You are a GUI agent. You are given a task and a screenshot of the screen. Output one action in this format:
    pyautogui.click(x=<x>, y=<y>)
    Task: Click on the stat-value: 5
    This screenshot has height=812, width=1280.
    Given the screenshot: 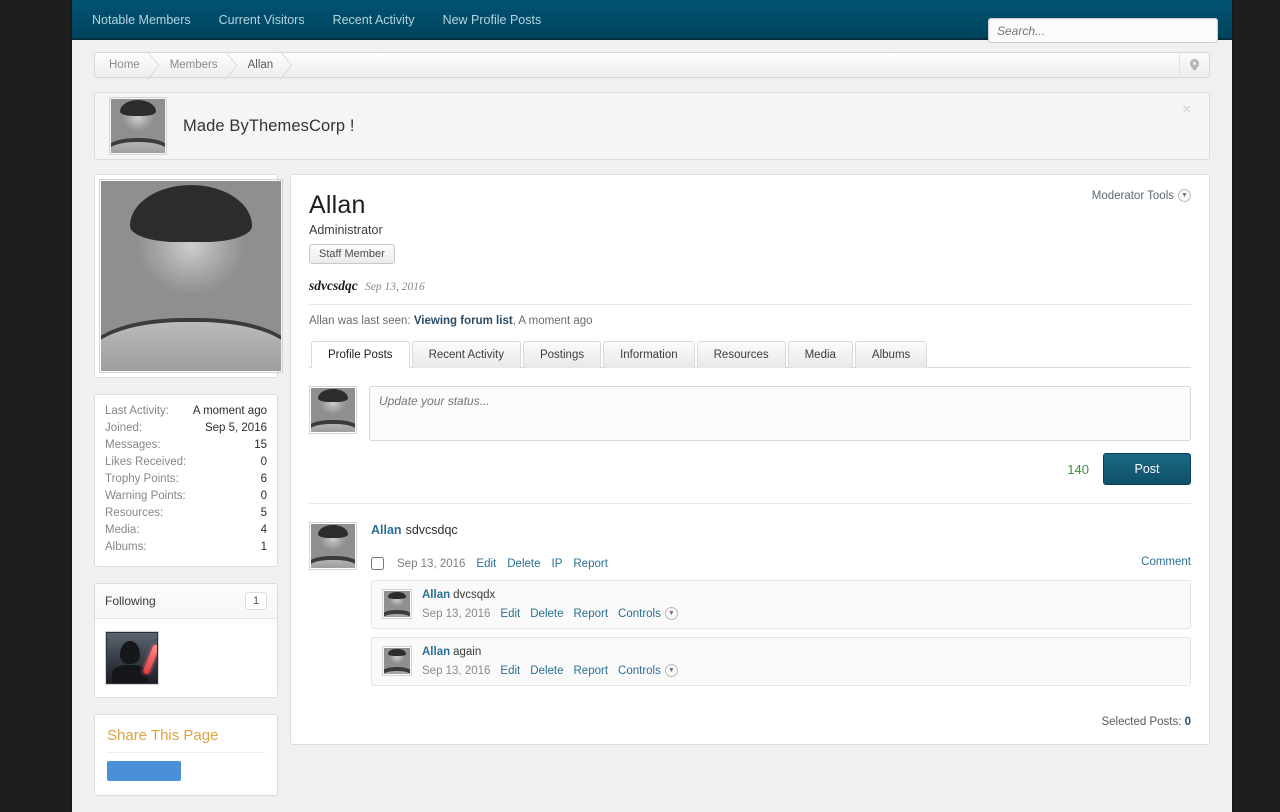 What is the action you would take?
    pyautogui.click(x=263, y=513)
    